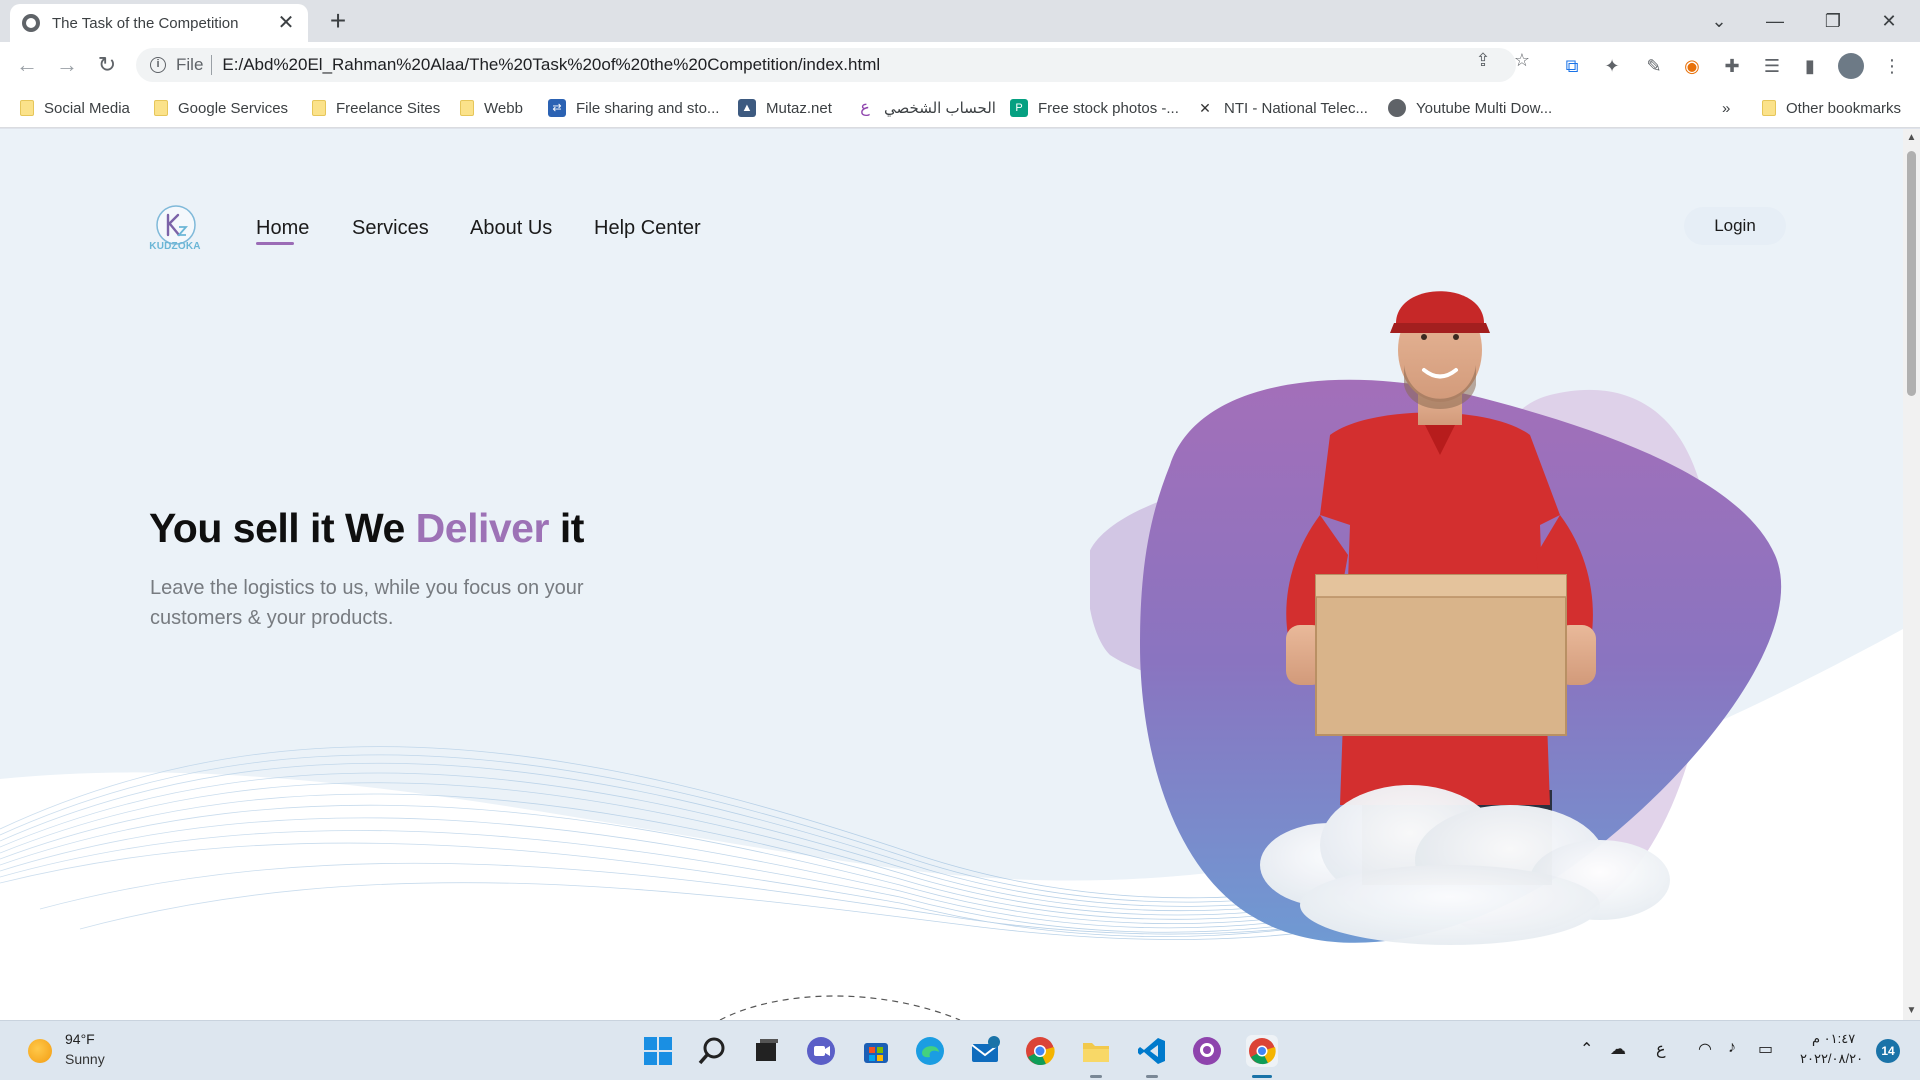  Describe the element at coordinates (1810, 66) in the screenshot. I see `side-panel-icon: ▮` at that location.